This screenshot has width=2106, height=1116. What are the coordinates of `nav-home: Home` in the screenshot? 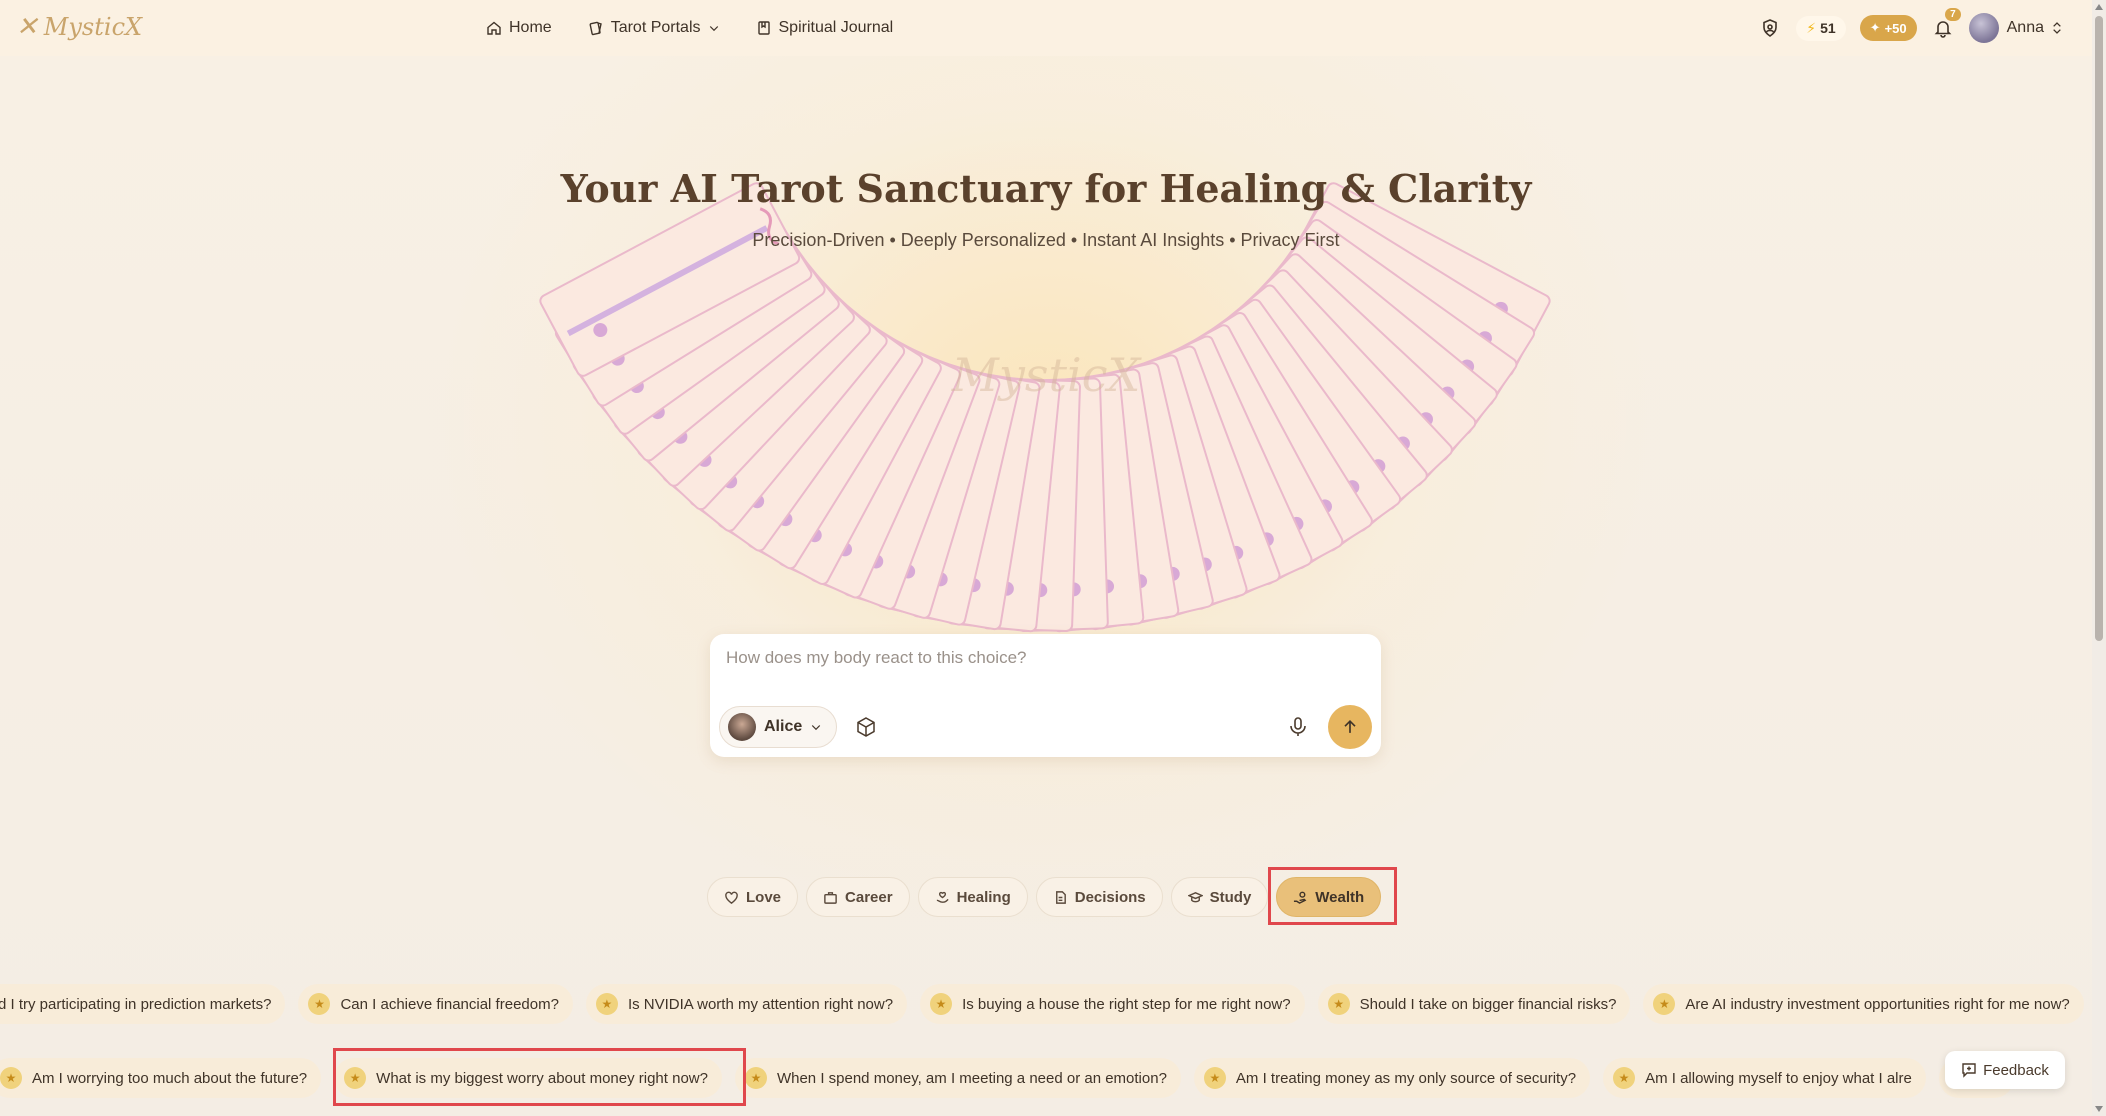 It's located at (519, 28).